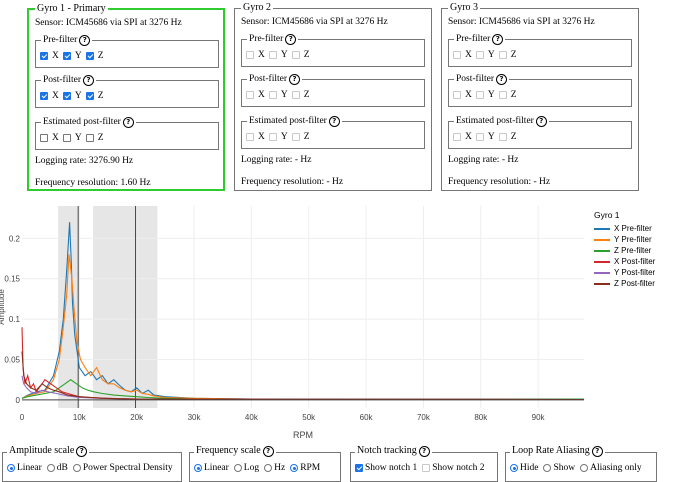  I want to click on legend-item: Y Post-filter, so click(624, 272).